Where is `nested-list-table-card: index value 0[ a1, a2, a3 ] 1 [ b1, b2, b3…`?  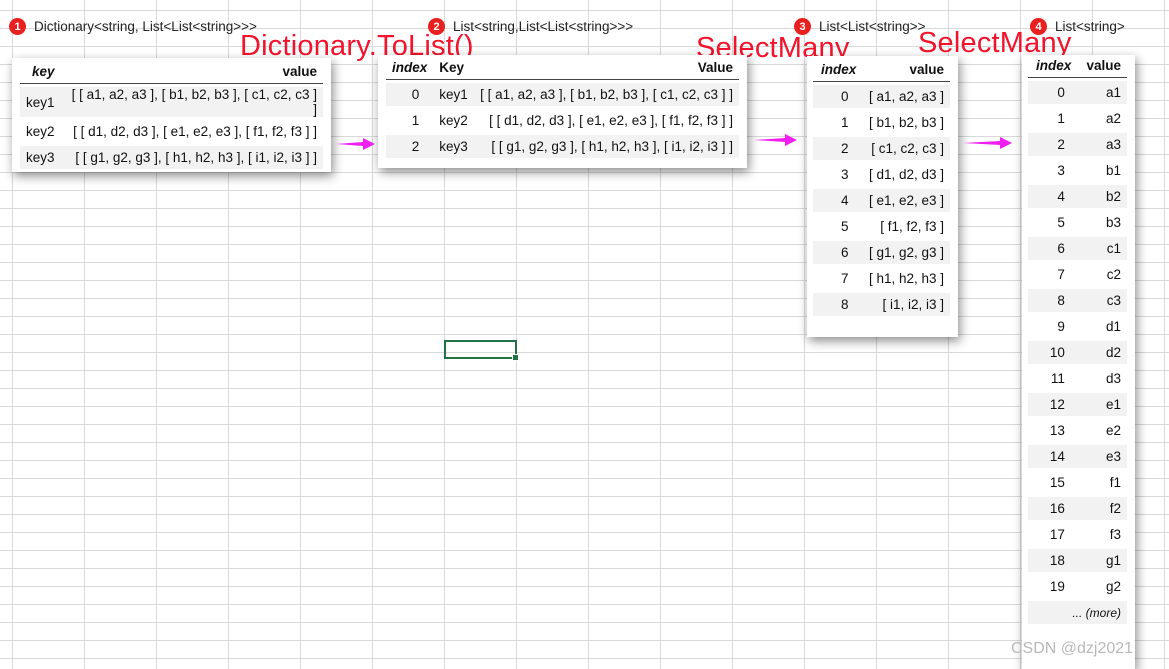 nested-list-table-card: index value 0[ a1, a2, a3 ] 1 [ b1, b2, b3… is located at coordinates (882, 196).